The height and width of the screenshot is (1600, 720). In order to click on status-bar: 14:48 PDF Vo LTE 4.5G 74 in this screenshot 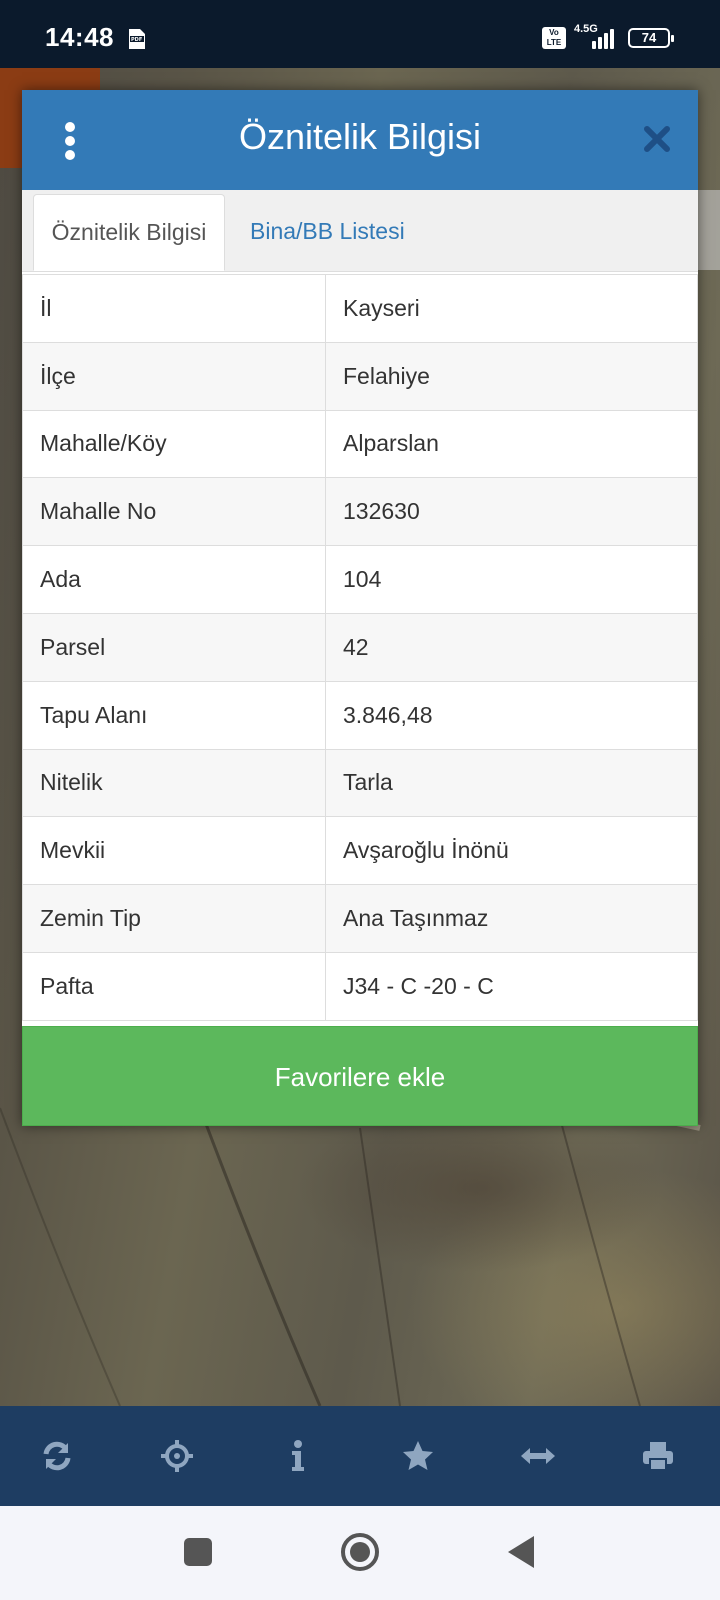, I will do `click(360, 34)`.